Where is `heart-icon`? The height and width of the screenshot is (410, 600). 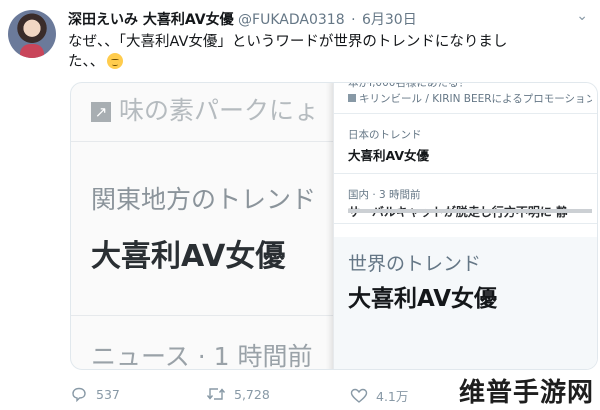
heart-icon is located at coordinates (359, 395).